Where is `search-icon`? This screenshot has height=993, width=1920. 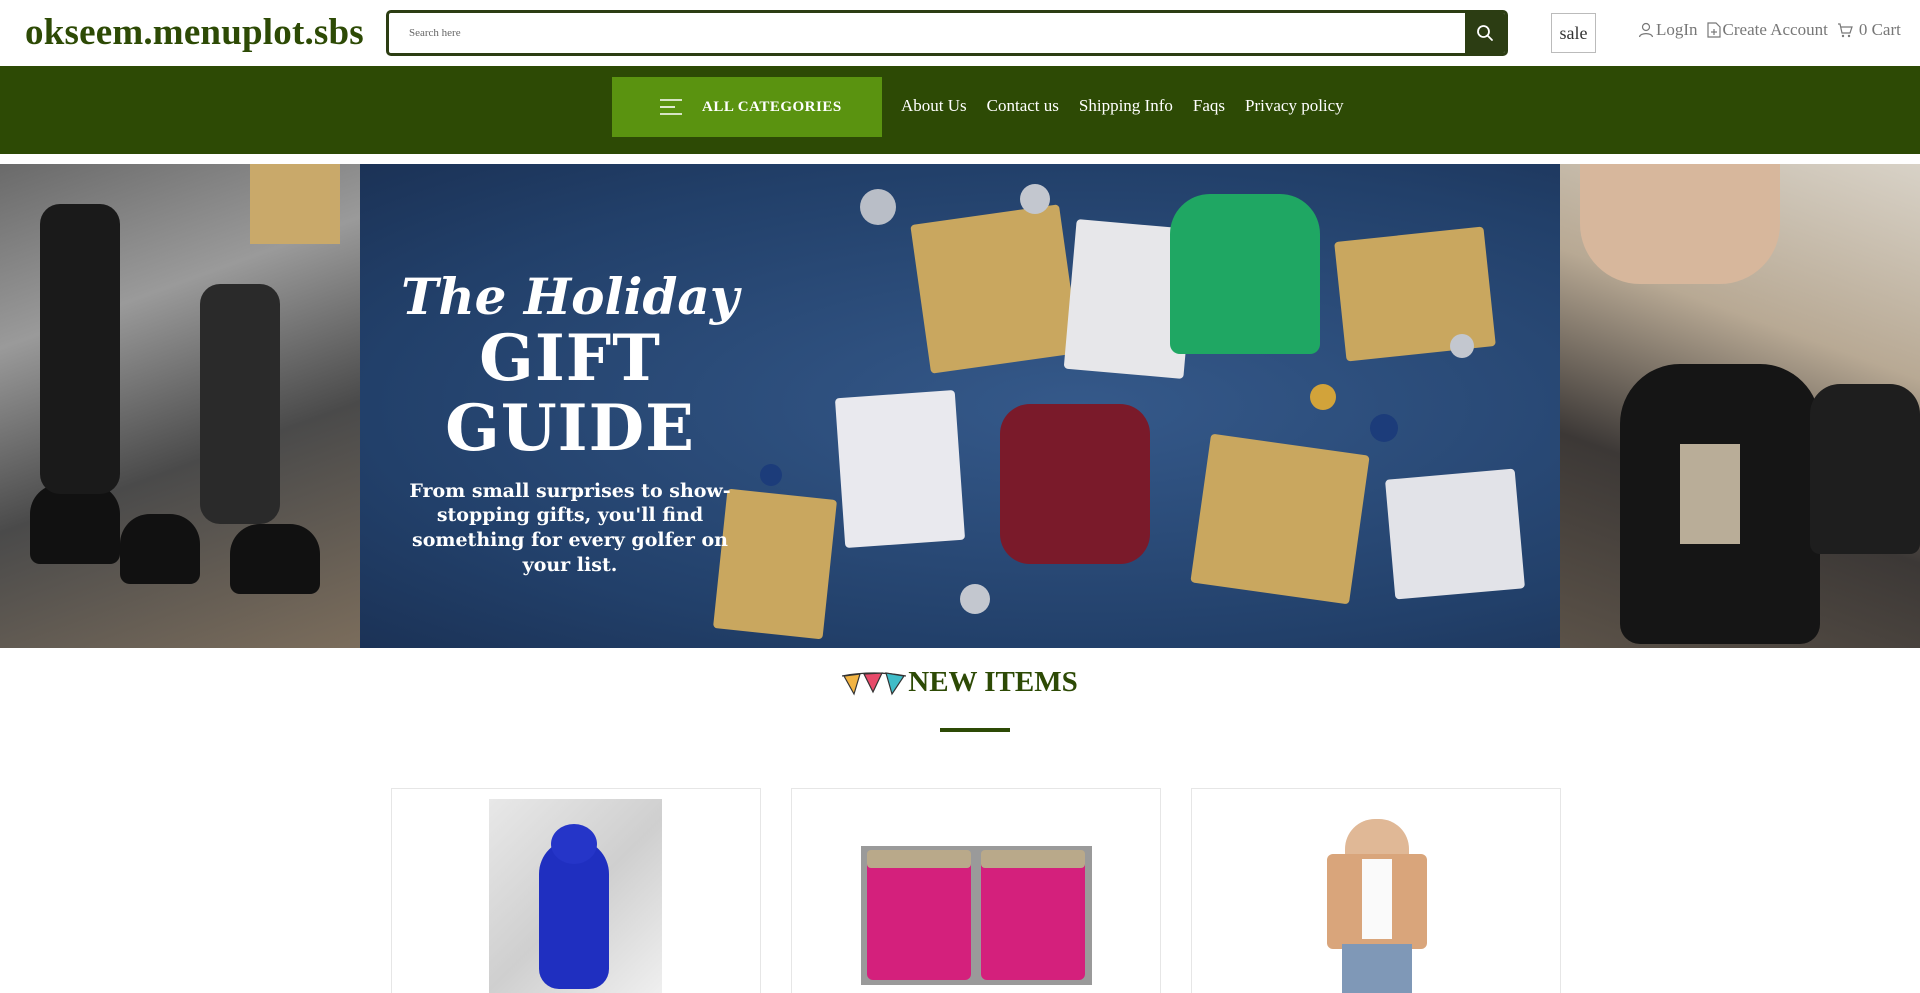
search-icon is located at coordinates (1485, 33).